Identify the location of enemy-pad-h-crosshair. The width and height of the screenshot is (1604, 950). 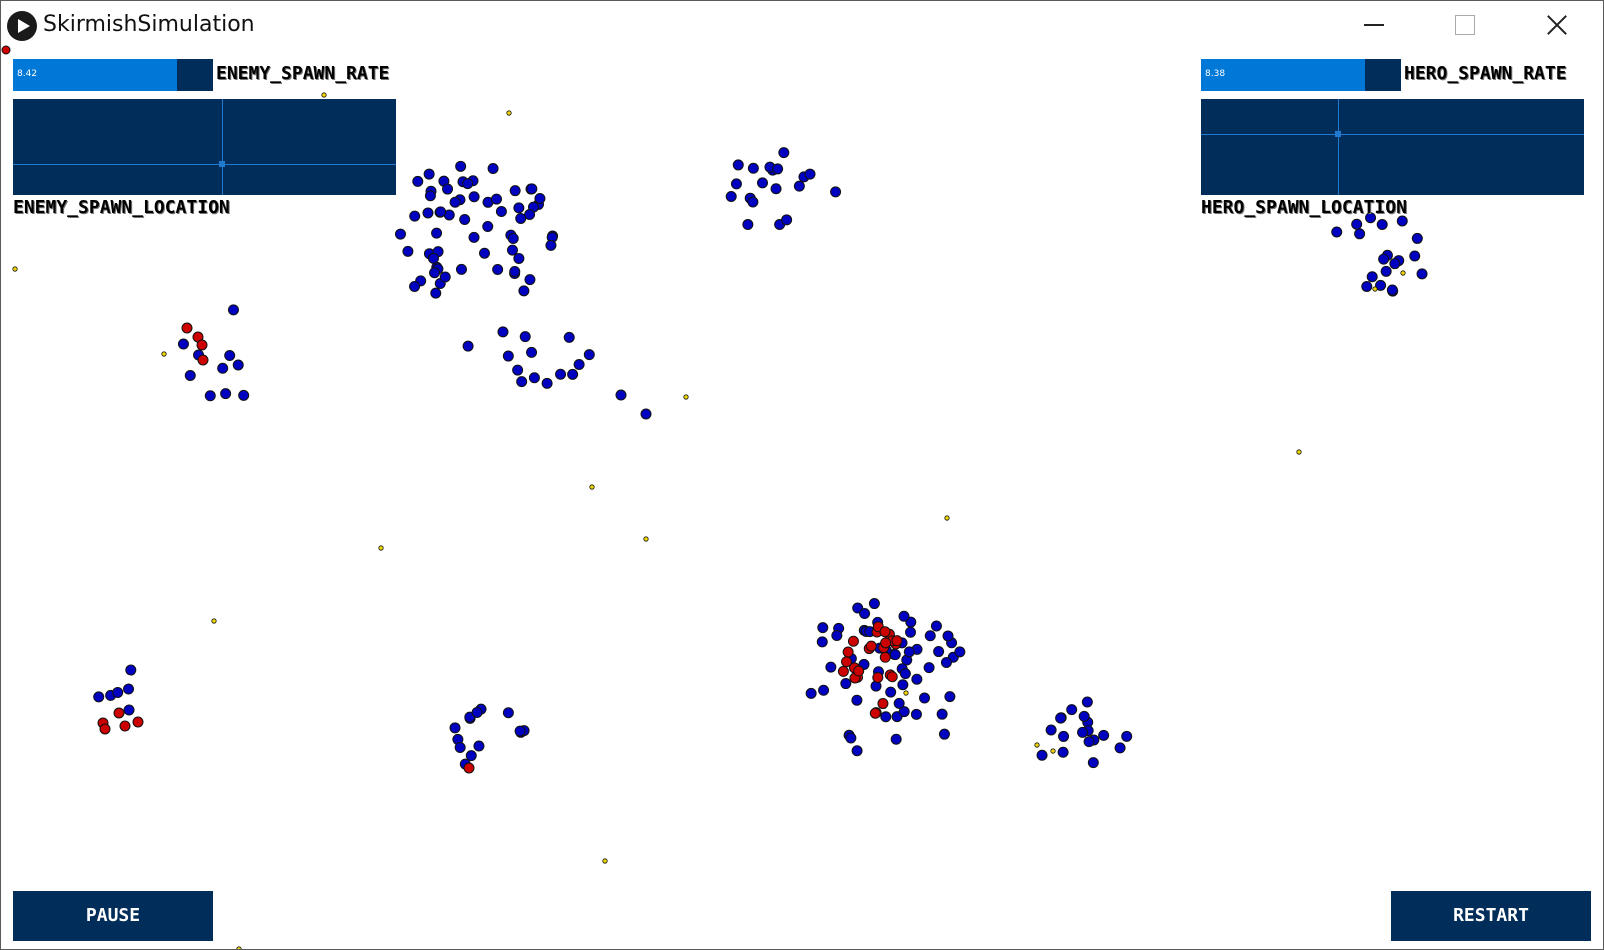
(204, 165).